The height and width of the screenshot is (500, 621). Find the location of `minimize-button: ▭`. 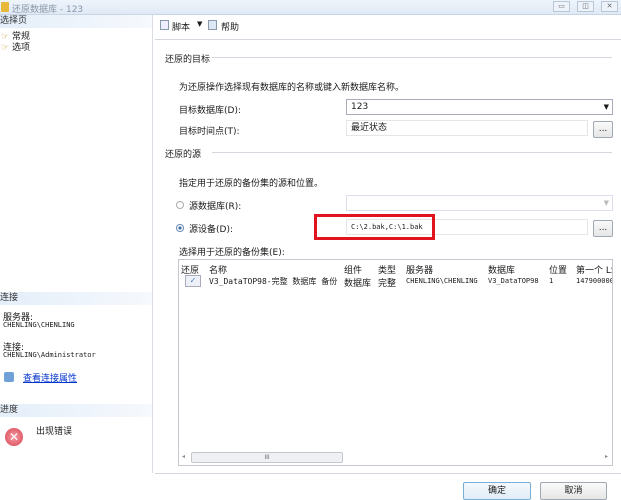

minimize-button: ▭ is located at coordinates (561, 6).